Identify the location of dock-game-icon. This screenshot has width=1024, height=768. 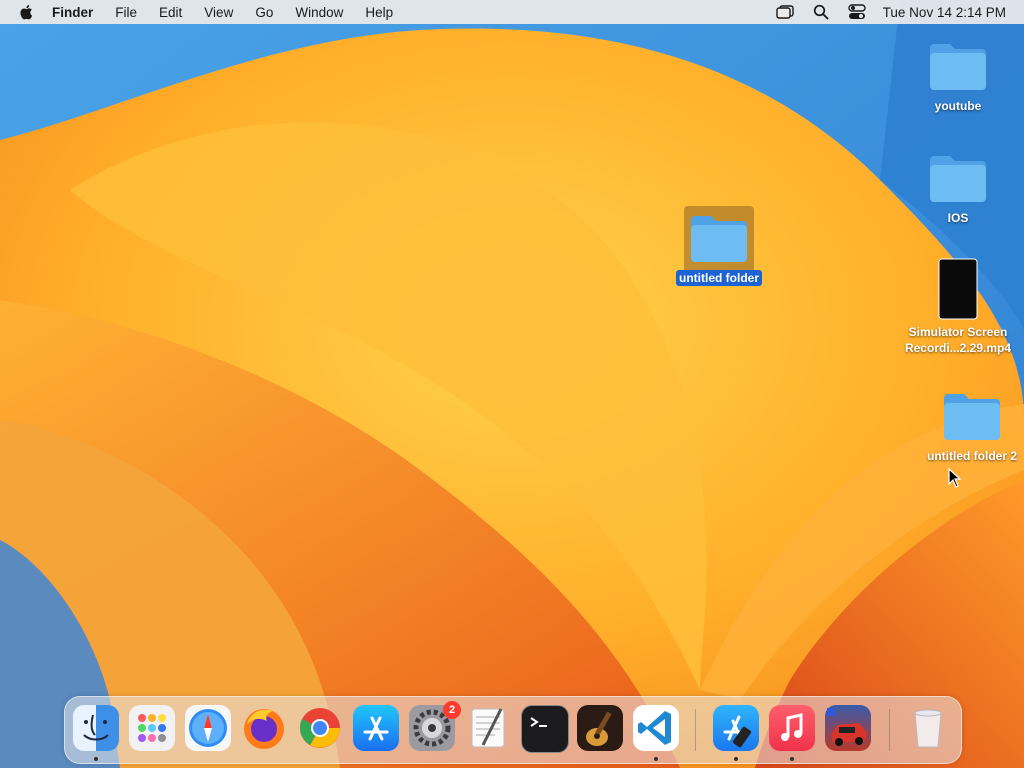
(848, 728).